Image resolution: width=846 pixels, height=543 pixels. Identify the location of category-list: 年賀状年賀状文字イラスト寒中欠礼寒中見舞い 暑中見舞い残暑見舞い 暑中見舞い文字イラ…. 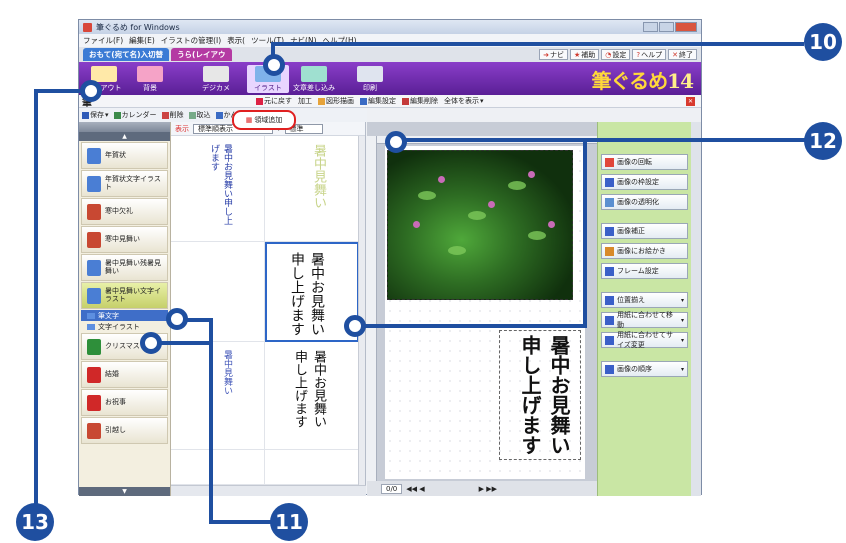
(124, 293).